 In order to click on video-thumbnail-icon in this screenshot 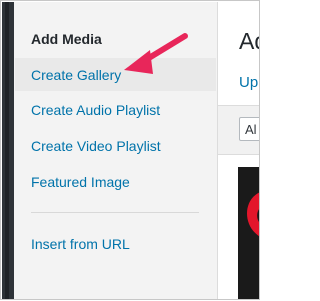, I will do `click(253, 214)`.